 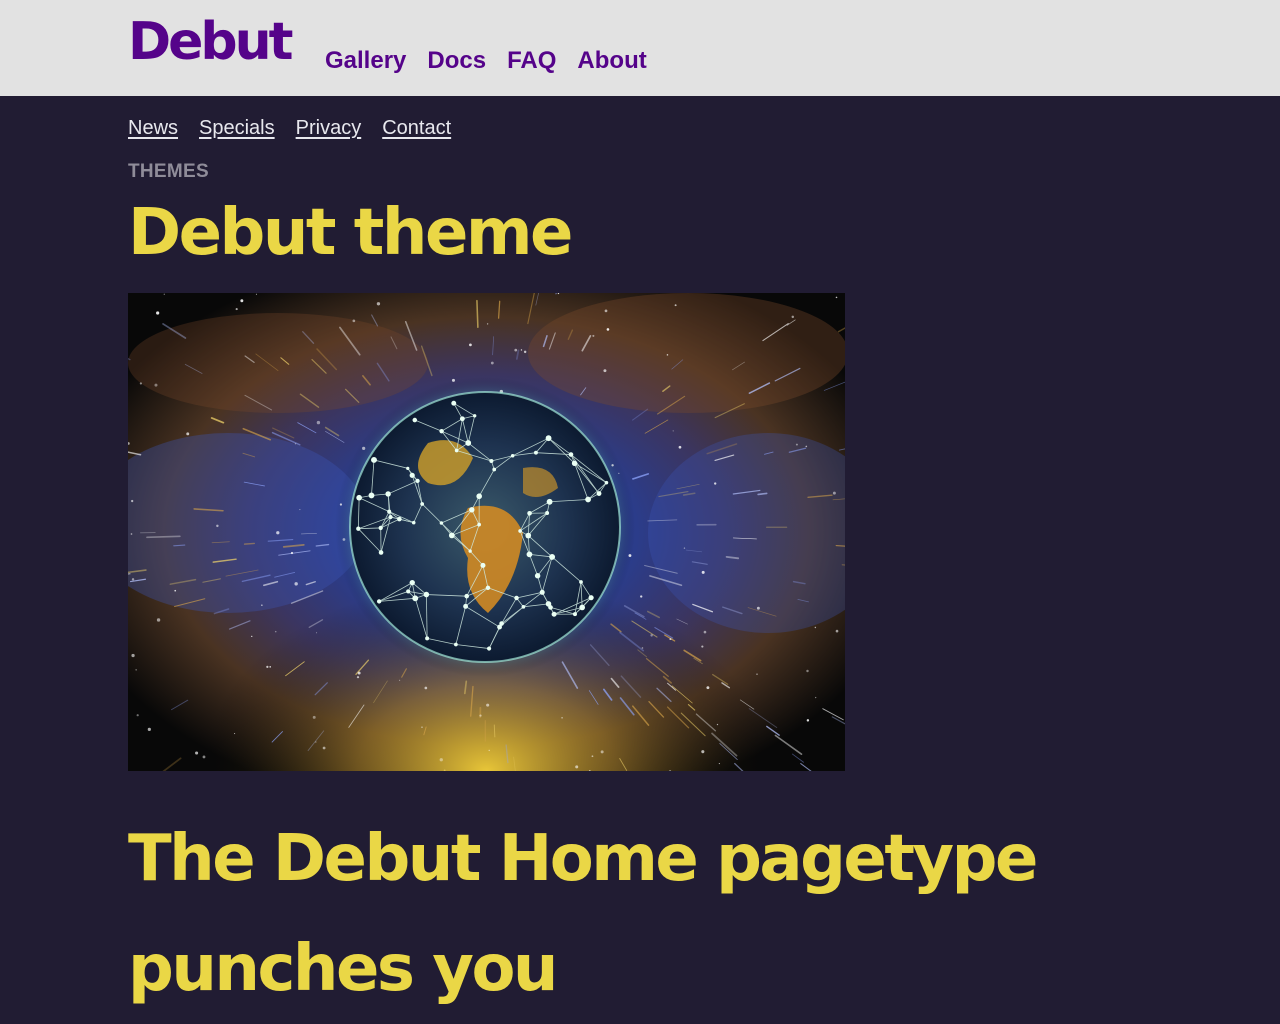 I want to click on subnav-link-news: News, so click(x=153, y=128).